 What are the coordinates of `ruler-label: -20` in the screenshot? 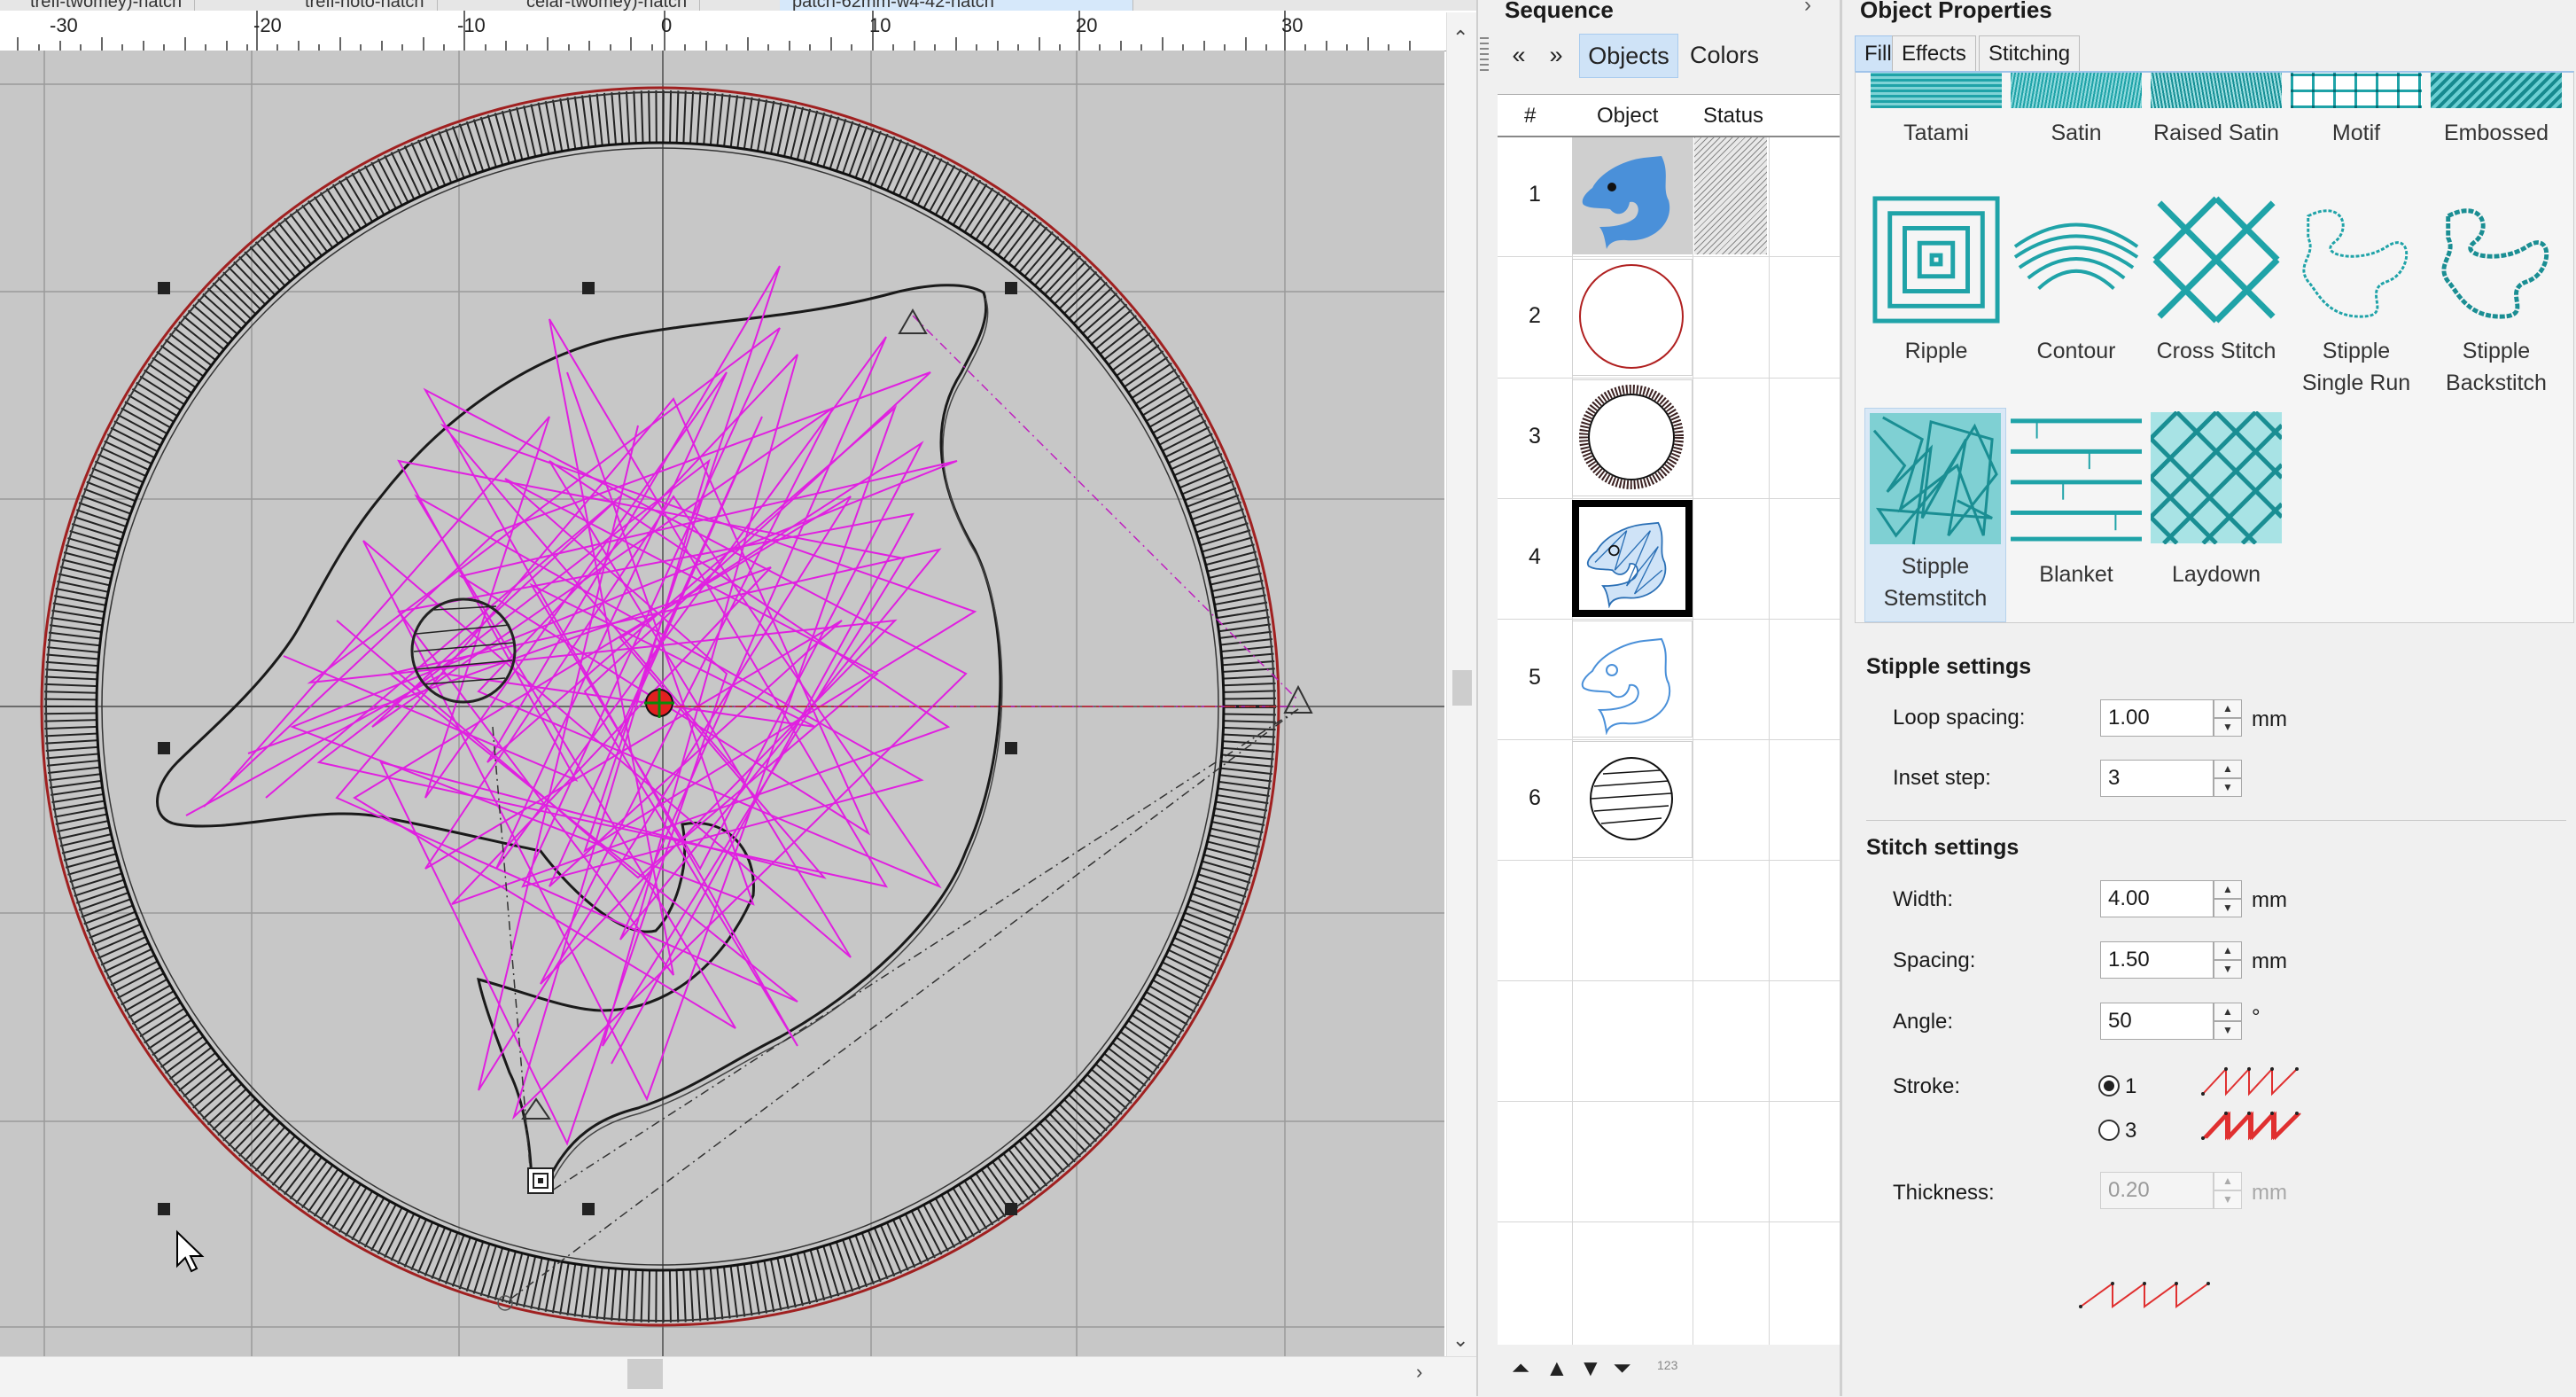 It's located at (267, 25).